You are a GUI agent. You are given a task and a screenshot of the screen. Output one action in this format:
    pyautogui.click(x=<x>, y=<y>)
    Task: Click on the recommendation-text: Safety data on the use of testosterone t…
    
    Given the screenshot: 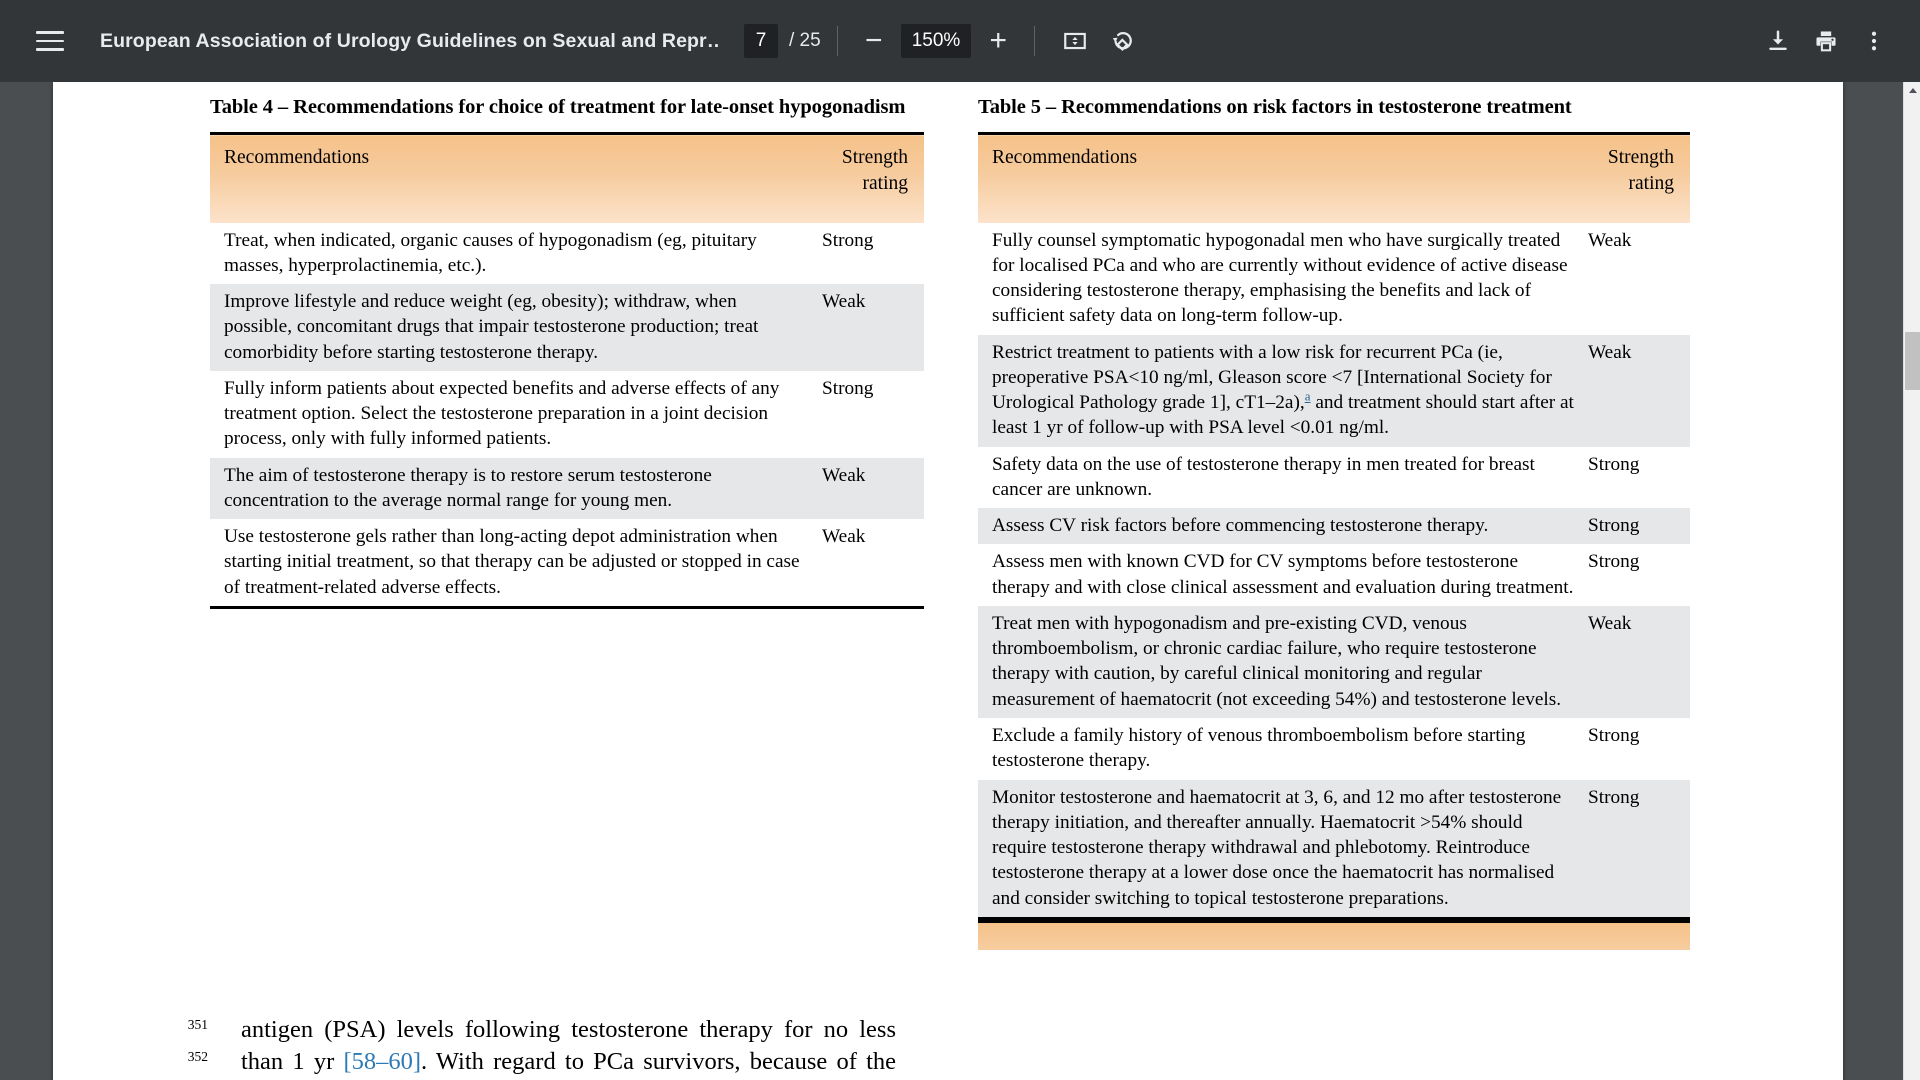 What is the action you would take?
    pyautogui.click(x=1278, y=477)
    